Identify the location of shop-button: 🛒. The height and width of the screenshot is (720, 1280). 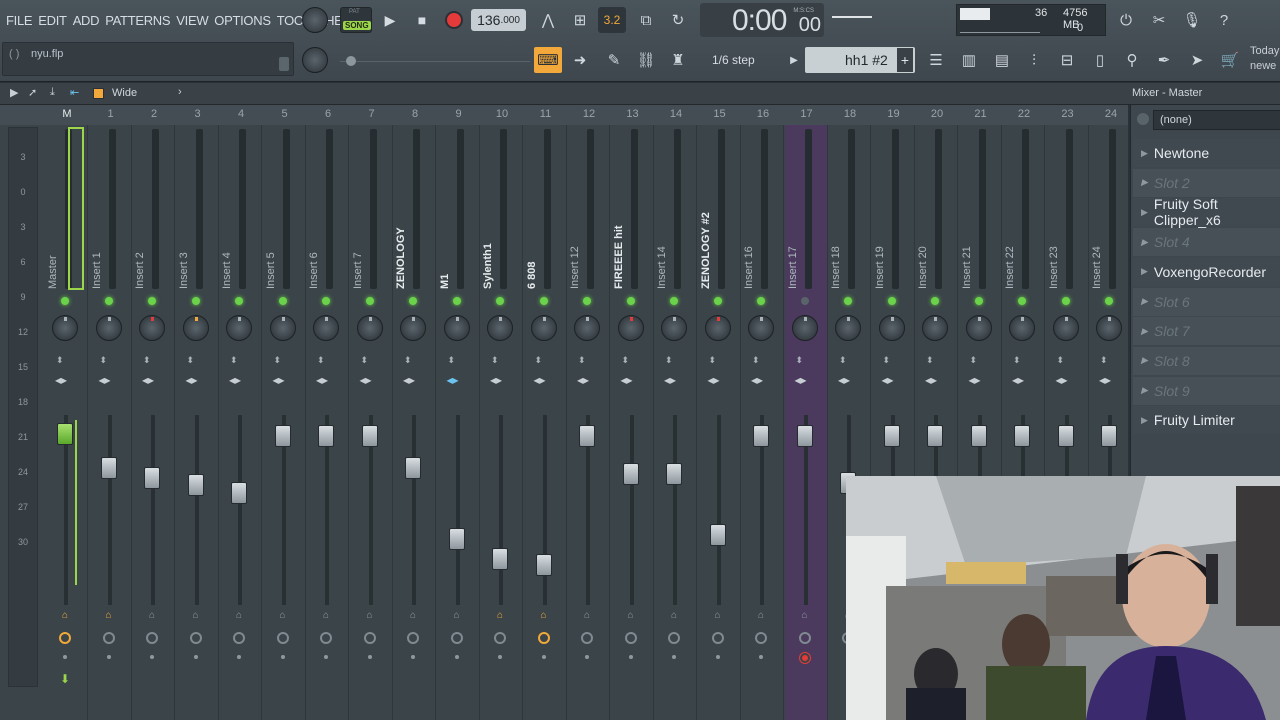
(1230, 60).